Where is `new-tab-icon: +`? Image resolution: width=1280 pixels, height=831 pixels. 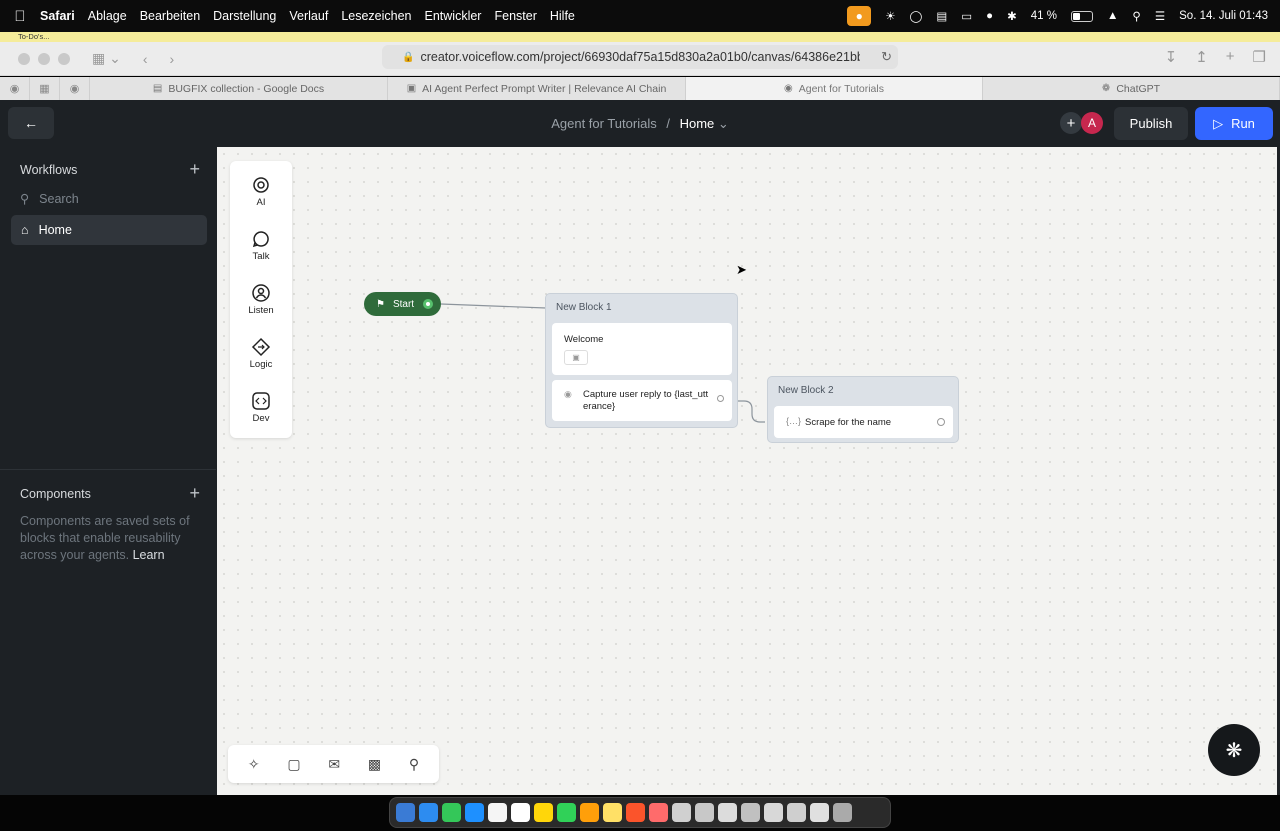
new-tab-icon: + is located at coordinates (1230, 57).